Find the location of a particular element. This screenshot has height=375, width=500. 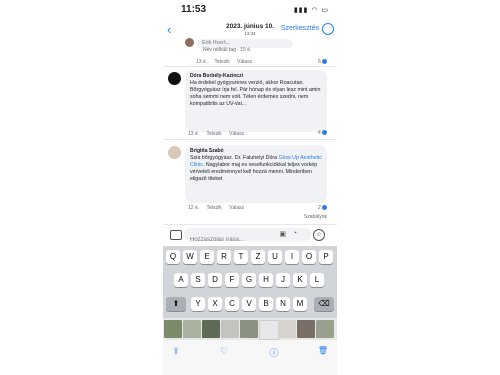

key: G is located at coordinates (249, 280).